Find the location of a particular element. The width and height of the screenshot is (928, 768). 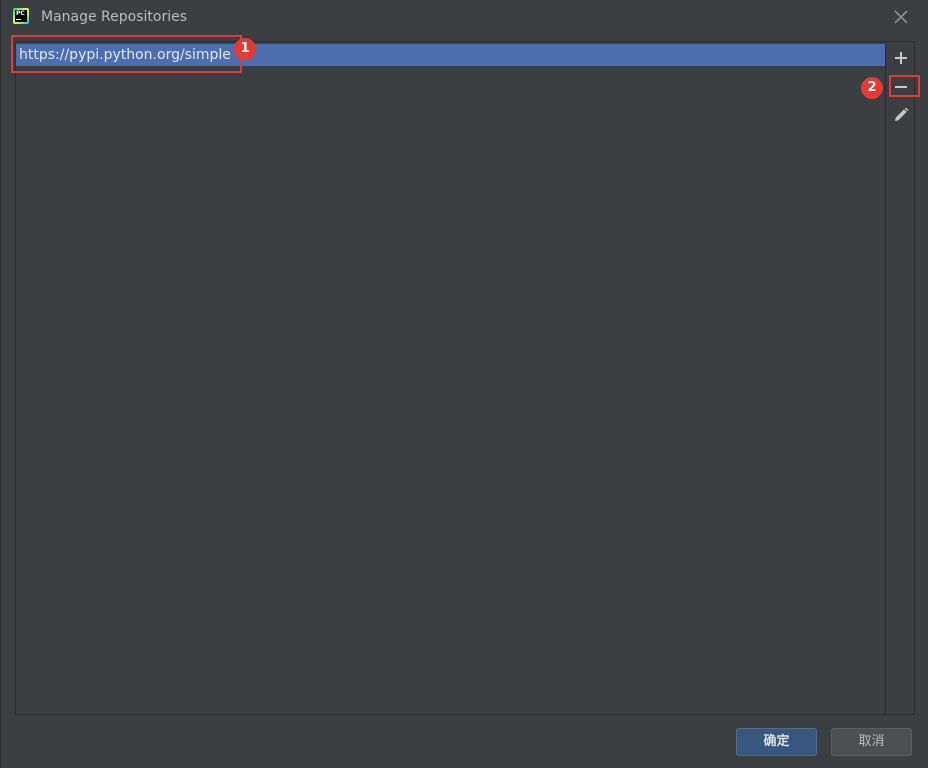

add-button is located at coordinates (901, 58).